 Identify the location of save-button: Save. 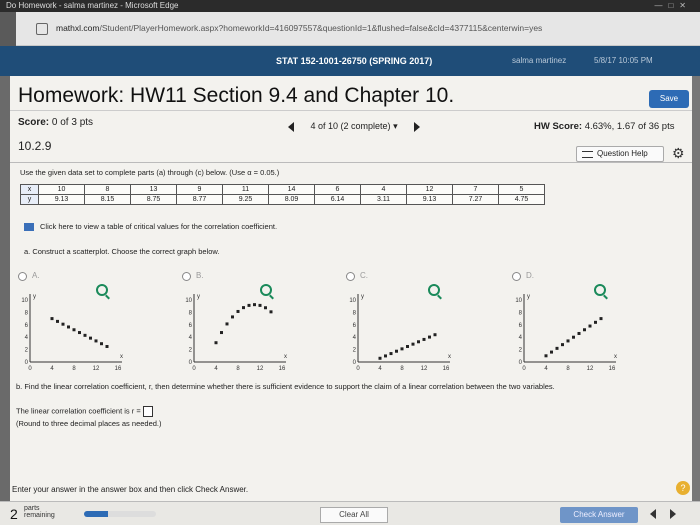
(669, 99).